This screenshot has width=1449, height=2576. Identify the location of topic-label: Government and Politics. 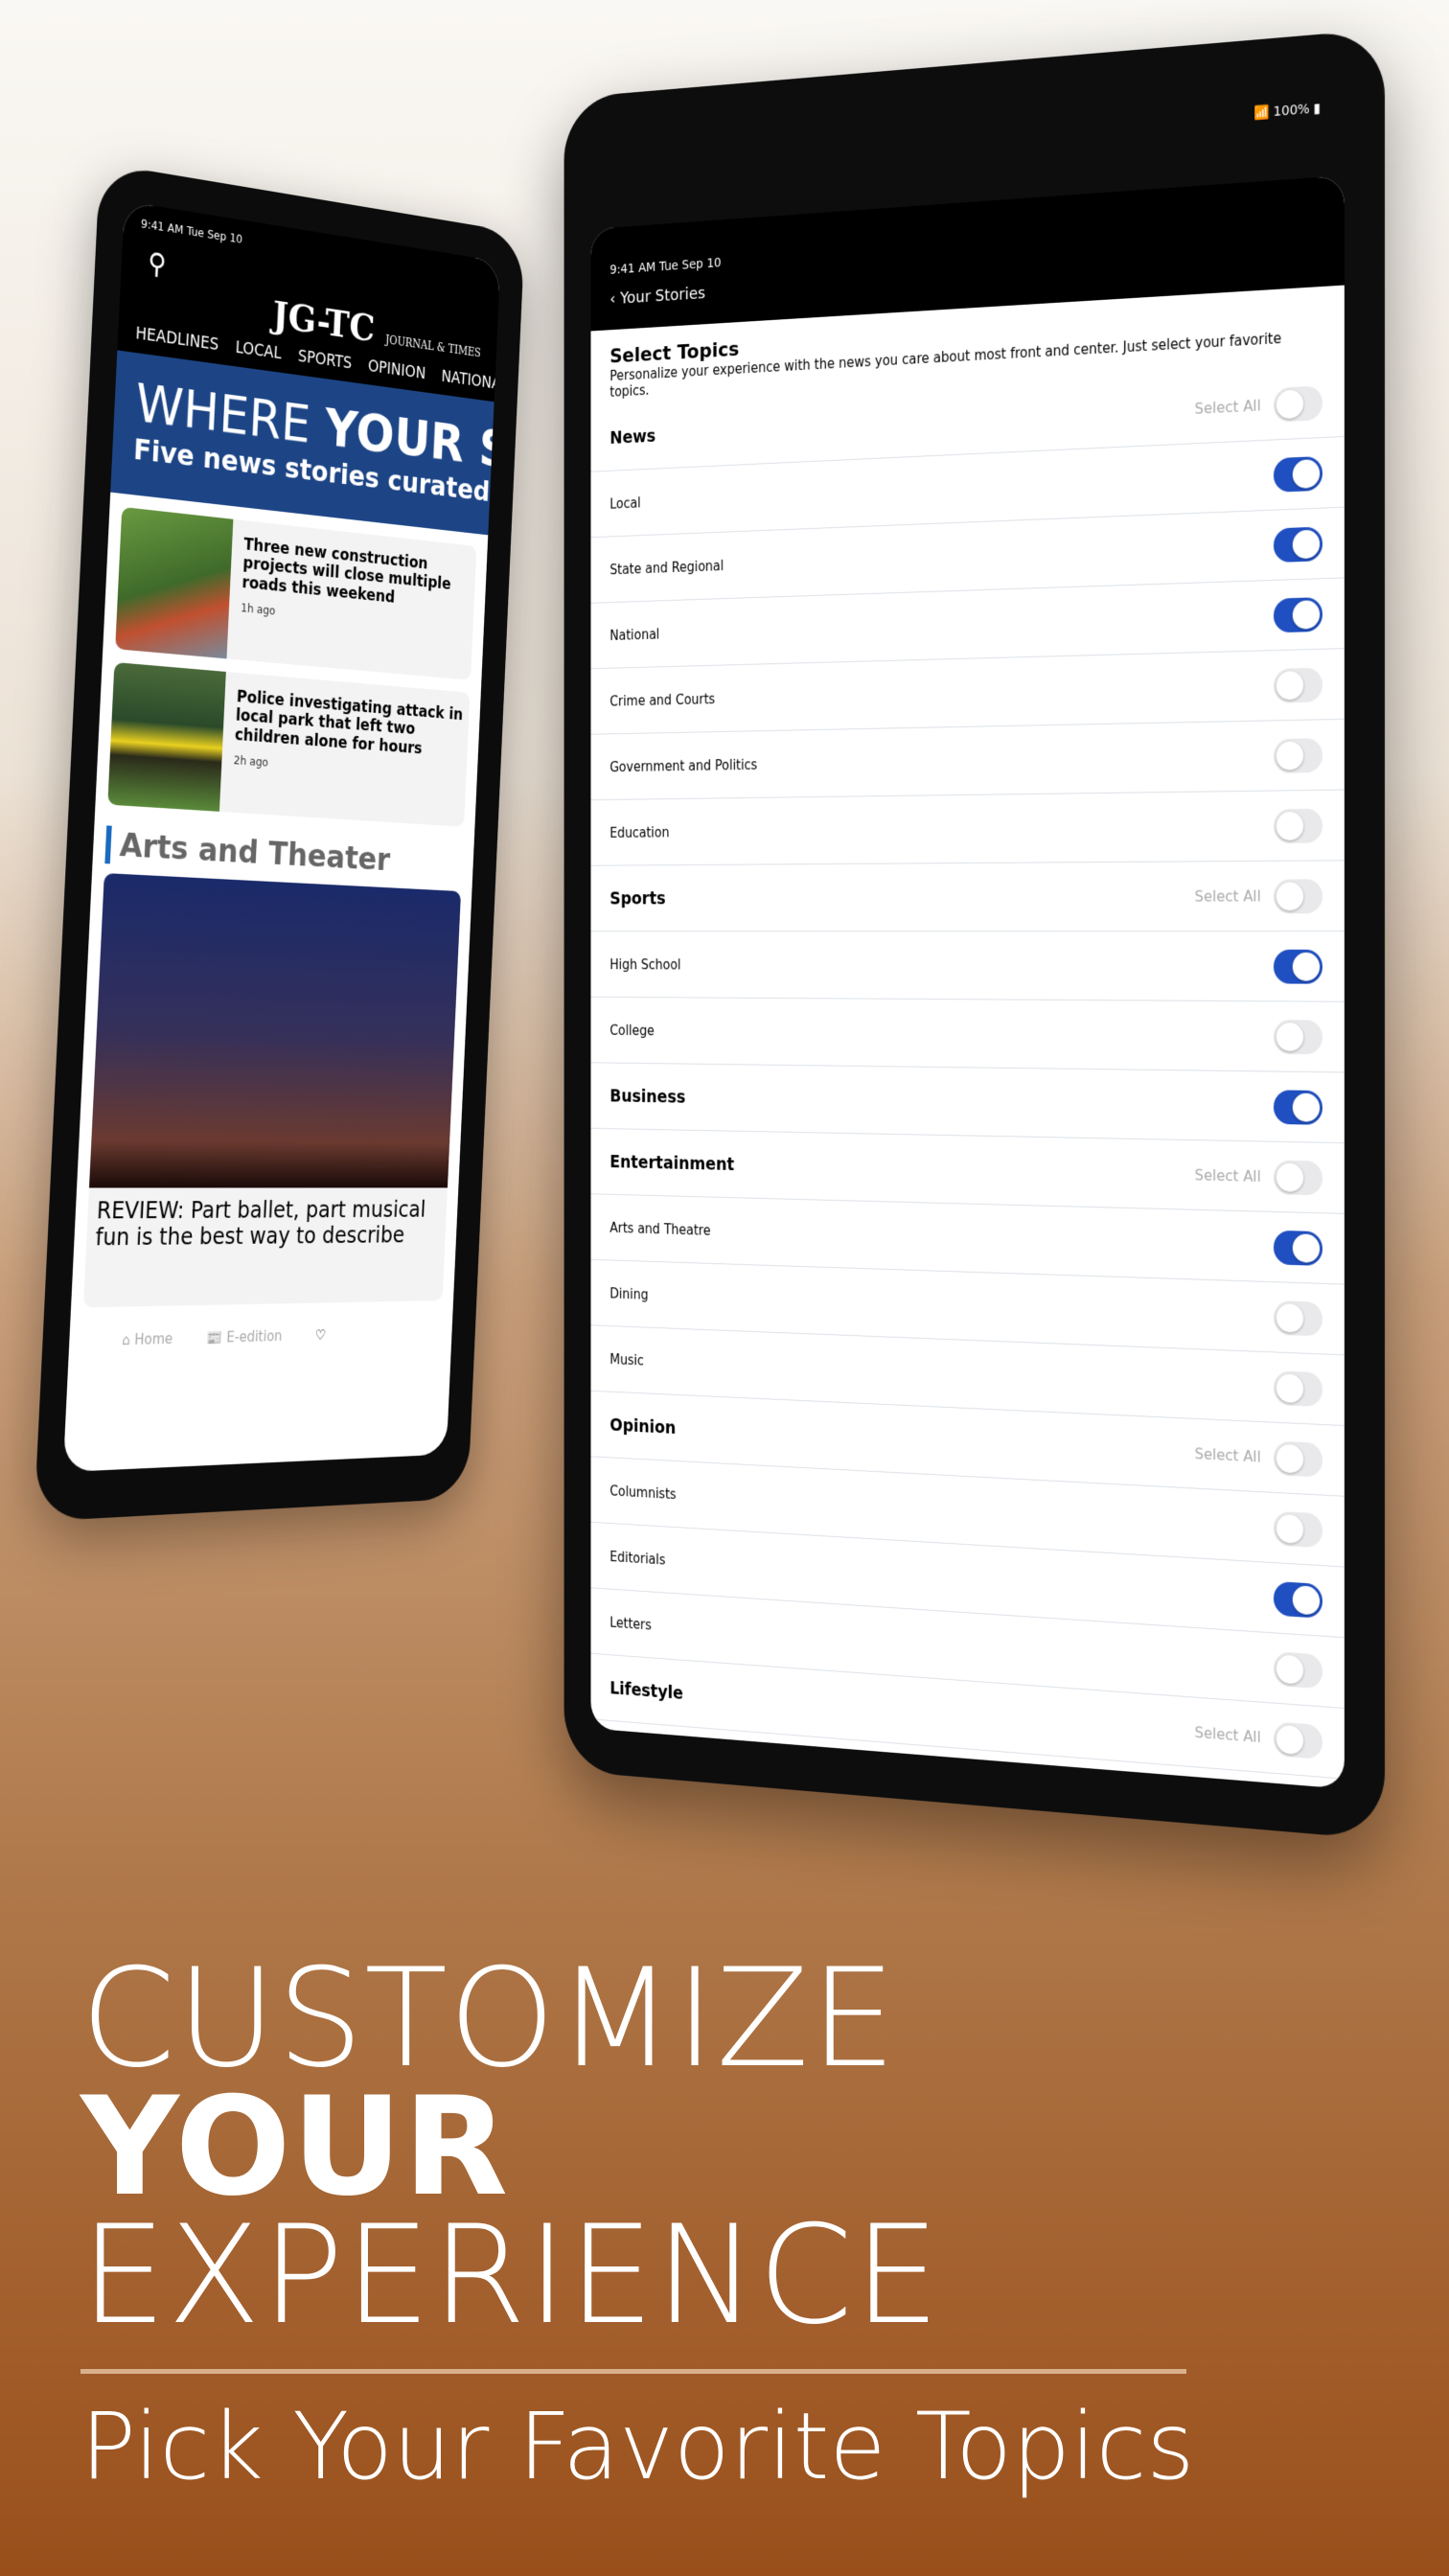
(684, 765).